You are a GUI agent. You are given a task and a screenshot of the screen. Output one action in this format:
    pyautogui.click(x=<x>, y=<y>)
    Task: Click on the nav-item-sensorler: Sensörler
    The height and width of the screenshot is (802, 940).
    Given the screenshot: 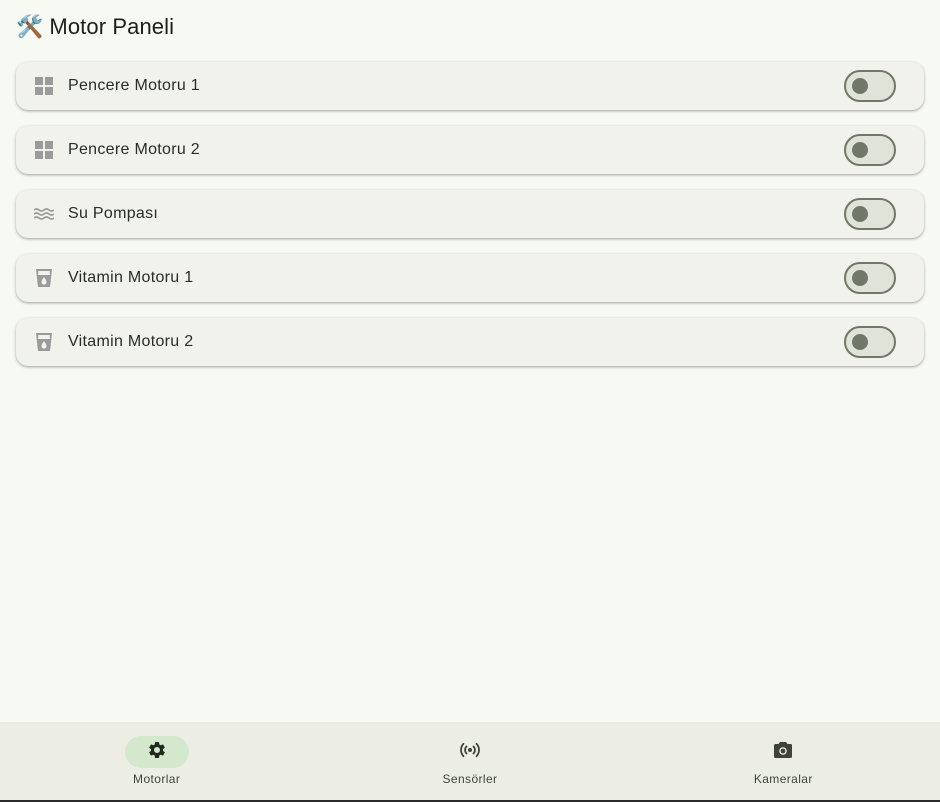 What is the action you would take?
    pyautogui.click(x=469, y=761)
    